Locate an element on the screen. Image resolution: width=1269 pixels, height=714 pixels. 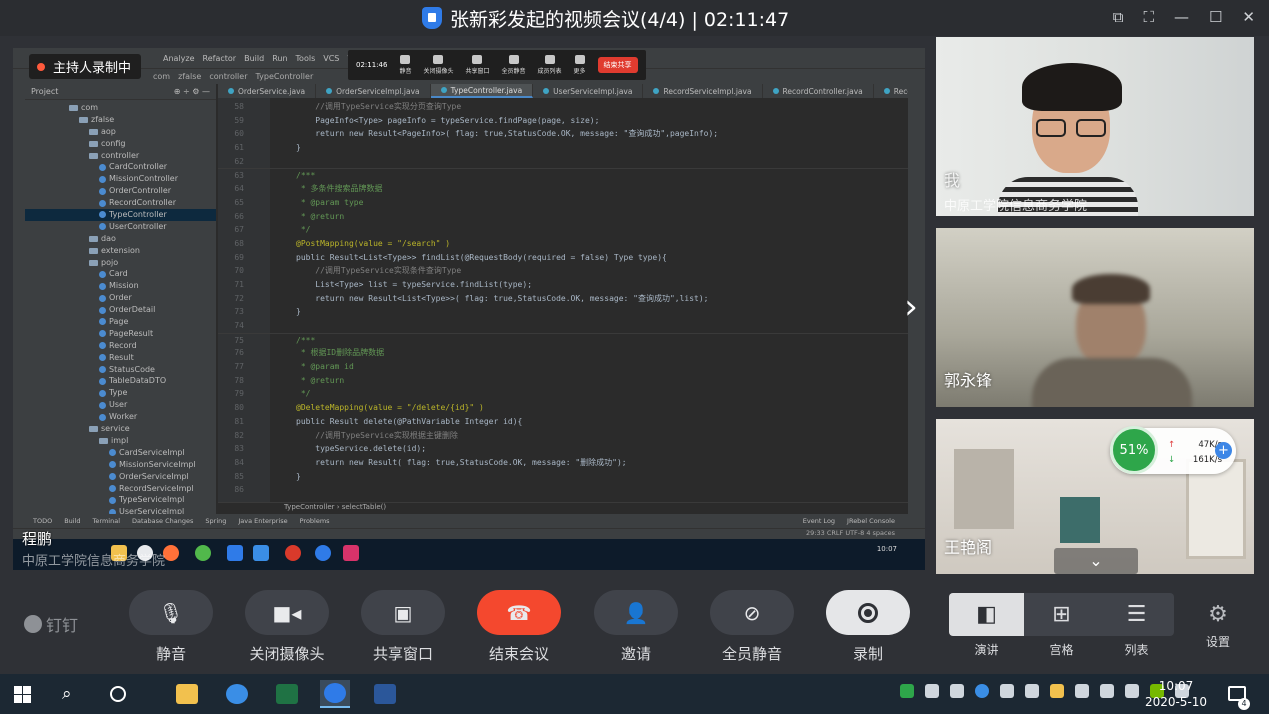
ide-nav-crumb: controller is located at coordinates (228, 76).